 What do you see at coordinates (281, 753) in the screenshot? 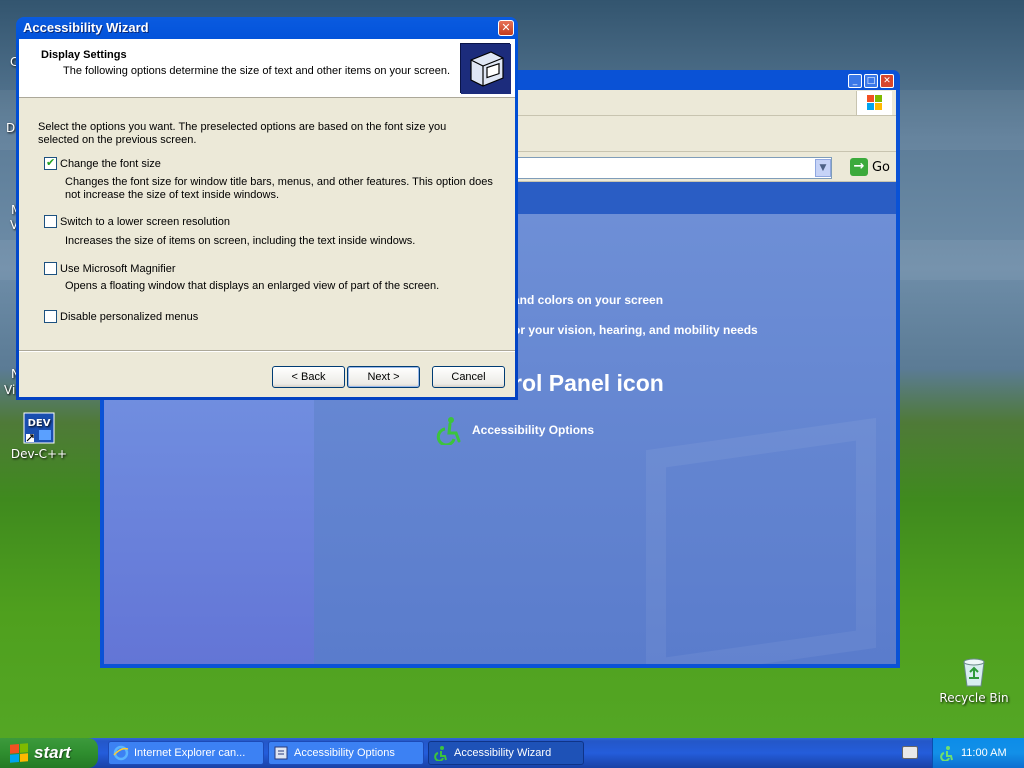
I see `accessibility-options-icon` at bounding box center [281, 753].